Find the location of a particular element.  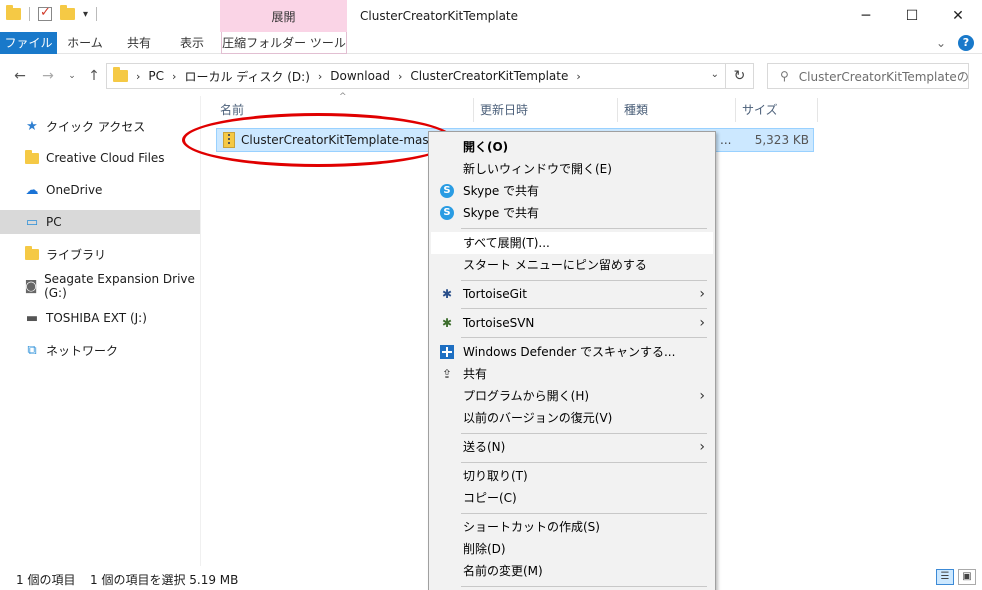

menu-item-open: 開く(O) is located at coordinates (572, 147).